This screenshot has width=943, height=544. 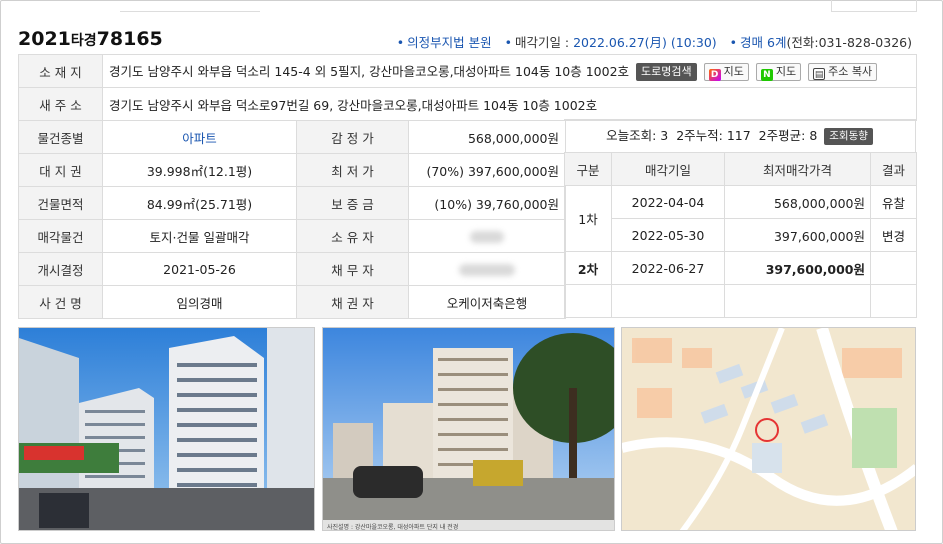 What do you see at coordinates (893, 202) in the screenshot?
I see `history-row-result: 유찰` at bounding box center [893, 202].